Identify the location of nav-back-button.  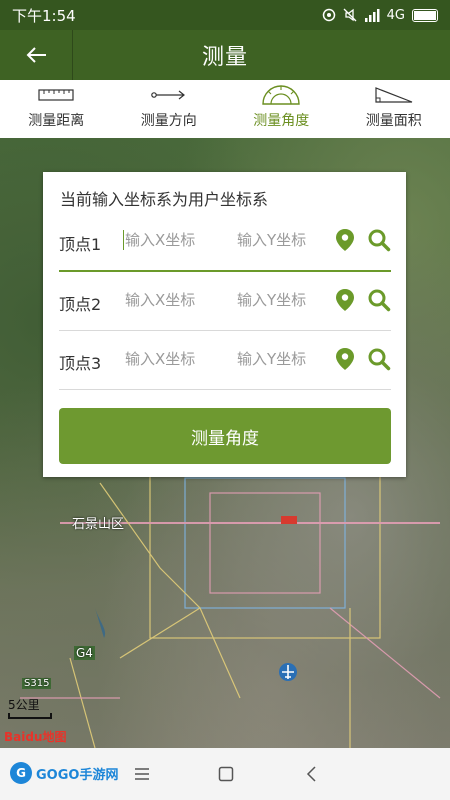
(312, 774).